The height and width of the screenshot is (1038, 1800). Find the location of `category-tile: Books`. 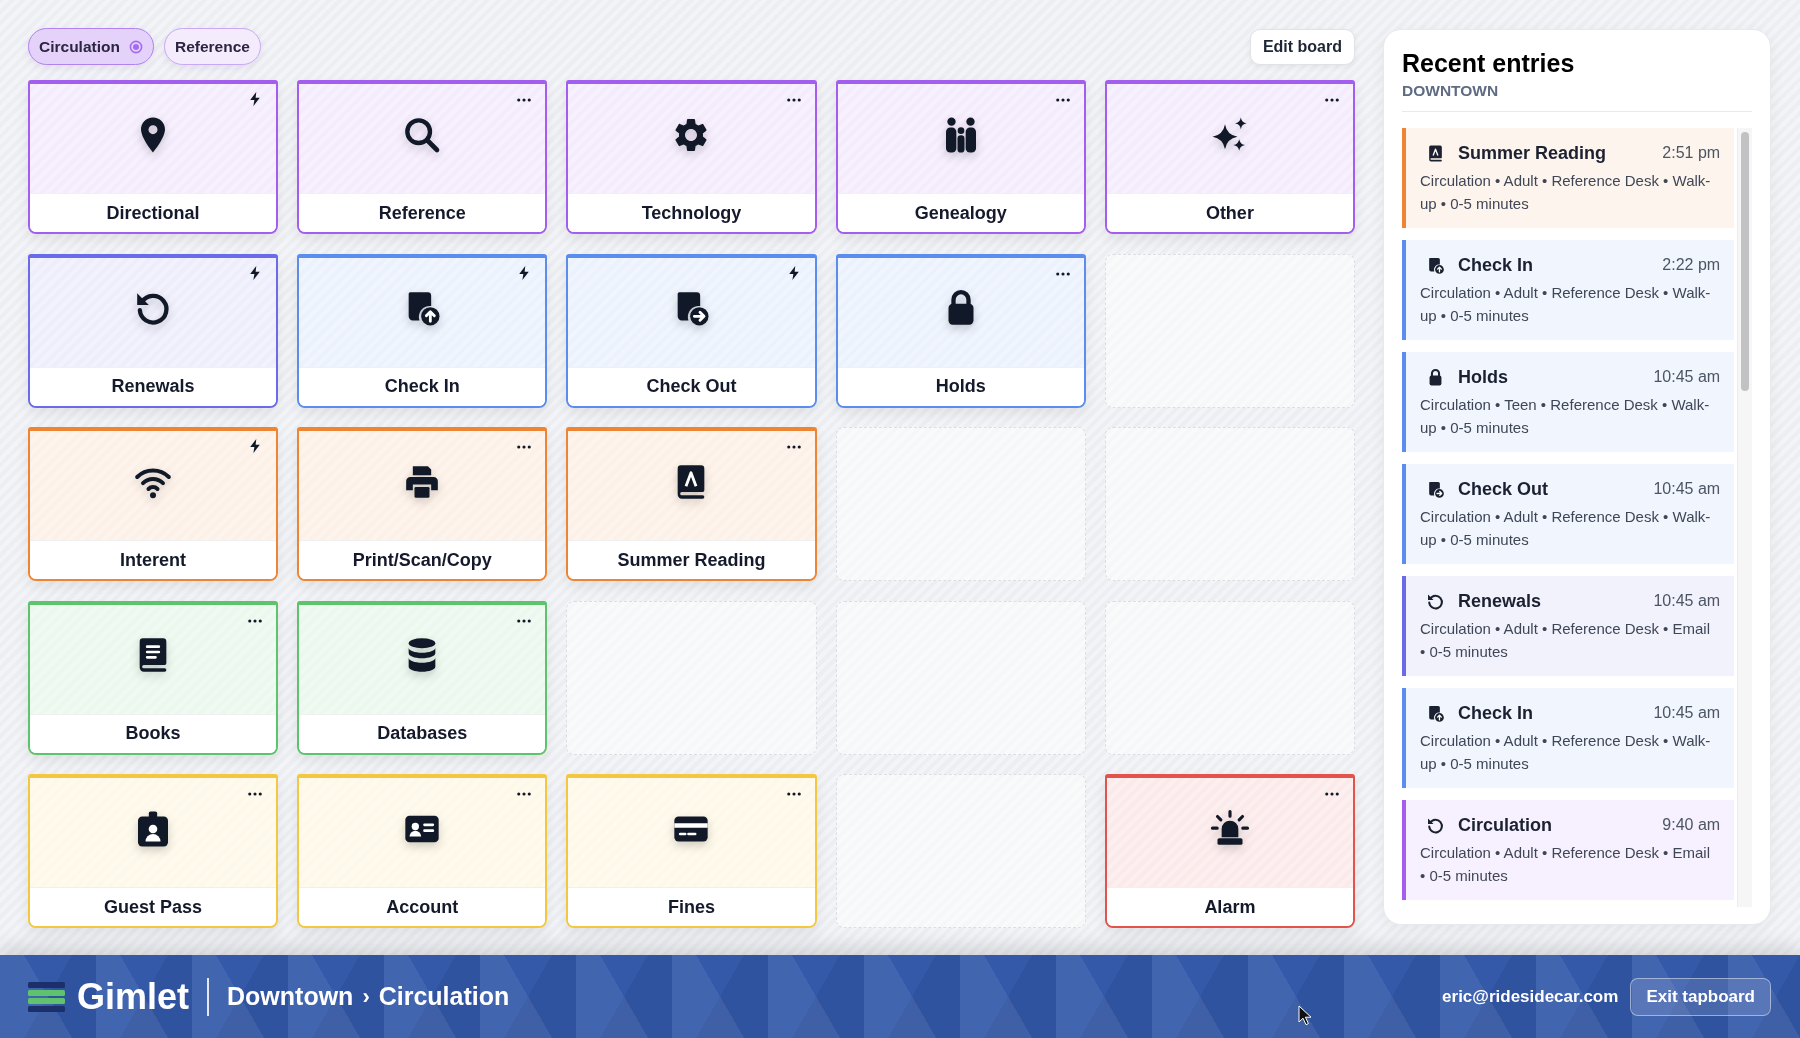

category-tile: Books is located at coordinates (153, 677).